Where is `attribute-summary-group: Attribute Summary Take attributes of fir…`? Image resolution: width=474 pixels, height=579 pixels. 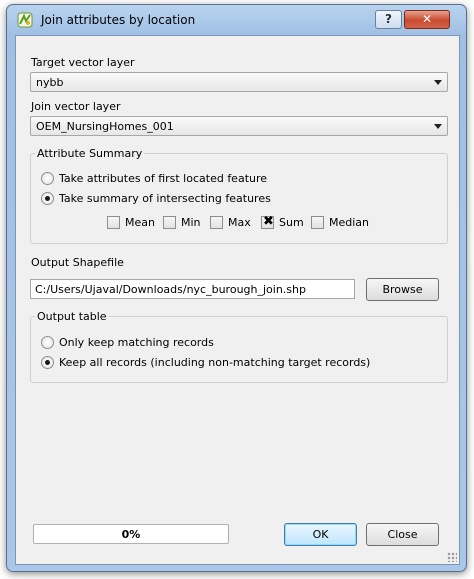
attribute-summary-group: Attribute Summary Take attributes of fir… is located at coordinates (239, 195).